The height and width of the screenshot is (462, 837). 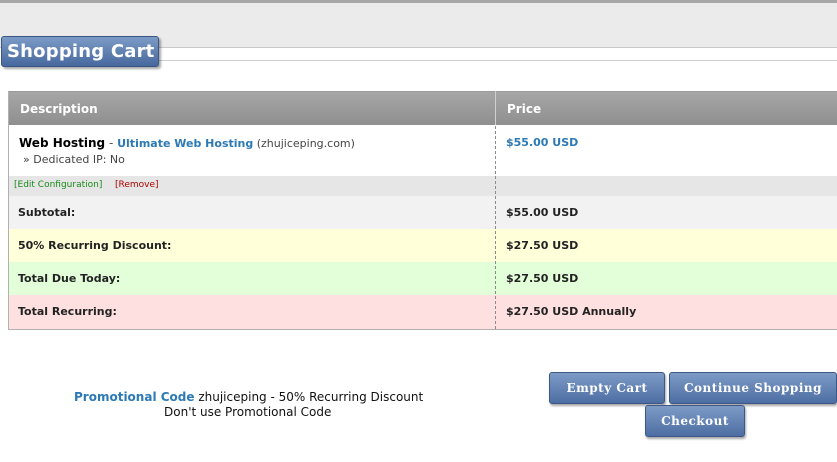 I want to click on summary-label: 50% Recurring Discount:, so click(x=95, y=245).